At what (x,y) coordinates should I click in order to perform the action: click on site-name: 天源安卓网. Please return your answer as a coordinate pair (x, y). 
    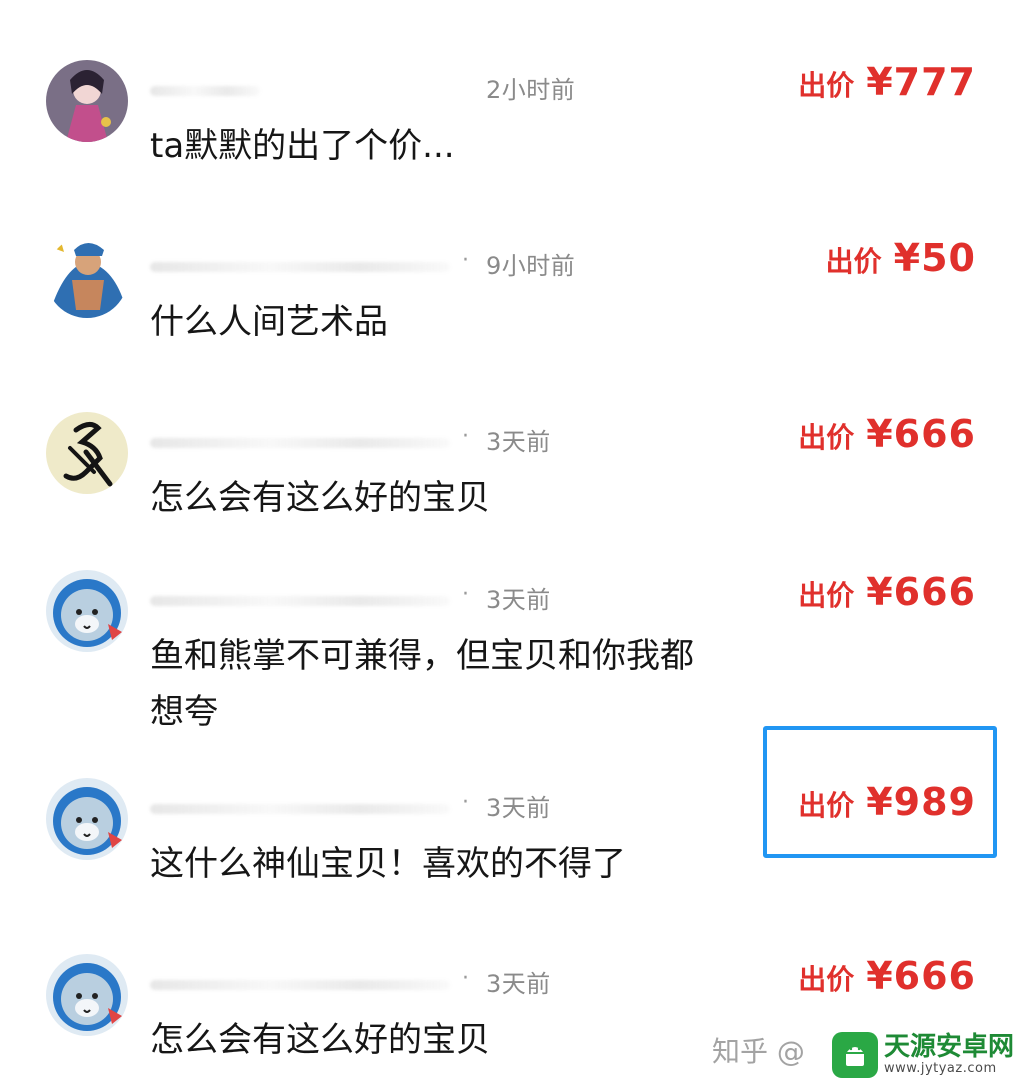
    Looking at the image, I should click on (949, 1047).